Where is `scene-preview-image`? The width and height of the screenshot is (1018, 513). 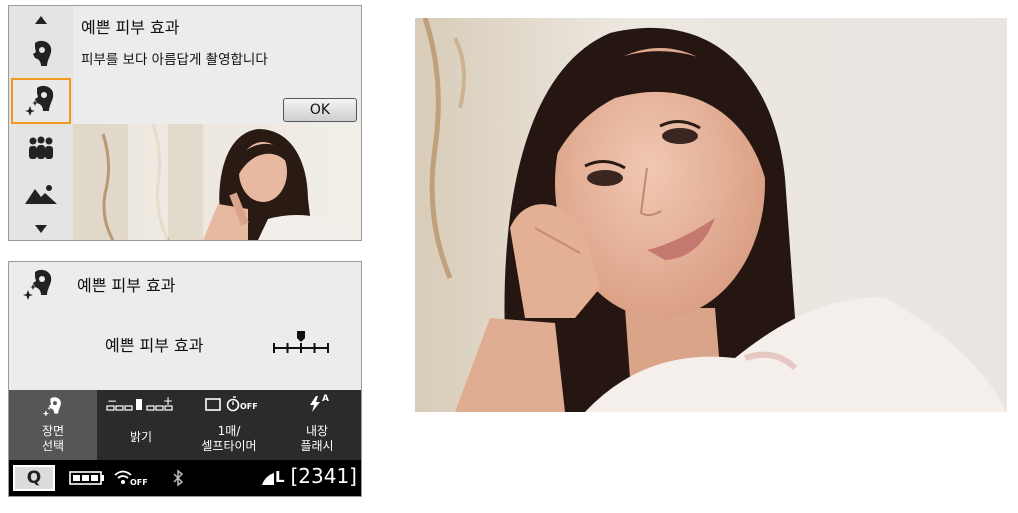
scene-preview-image is located at coordinates (217, 182).